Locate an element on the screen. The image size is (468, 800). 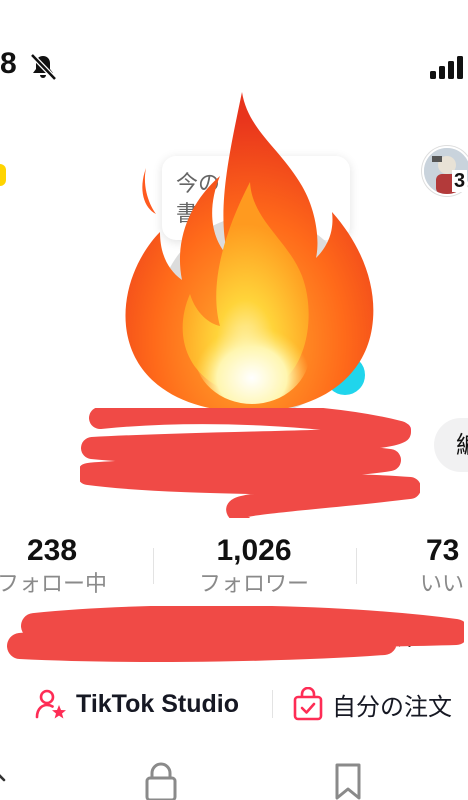
stat-followers: 1,026 フォロワー is located at coordinates (254, 566).